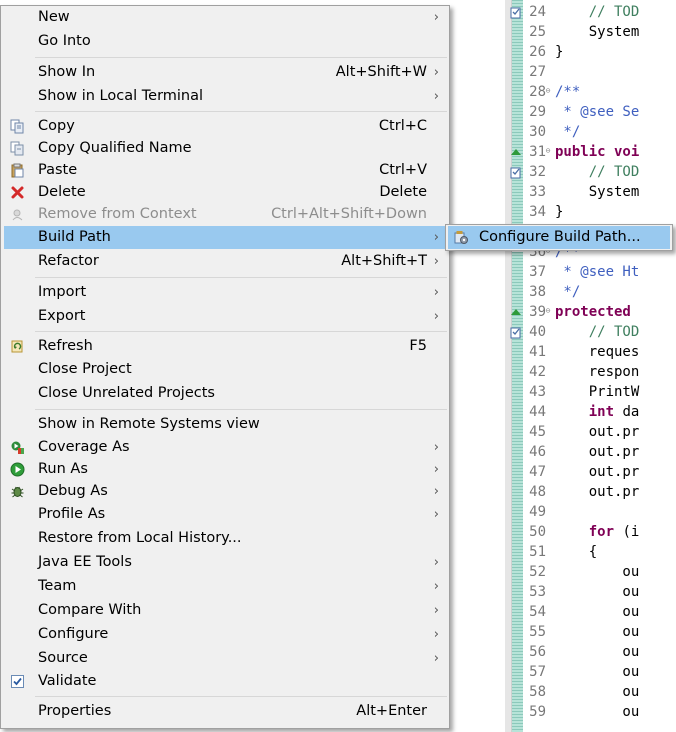  Describe the element at coordinates (57, 586) in the screenshot. I see `menu-item-label: Team` at that location.